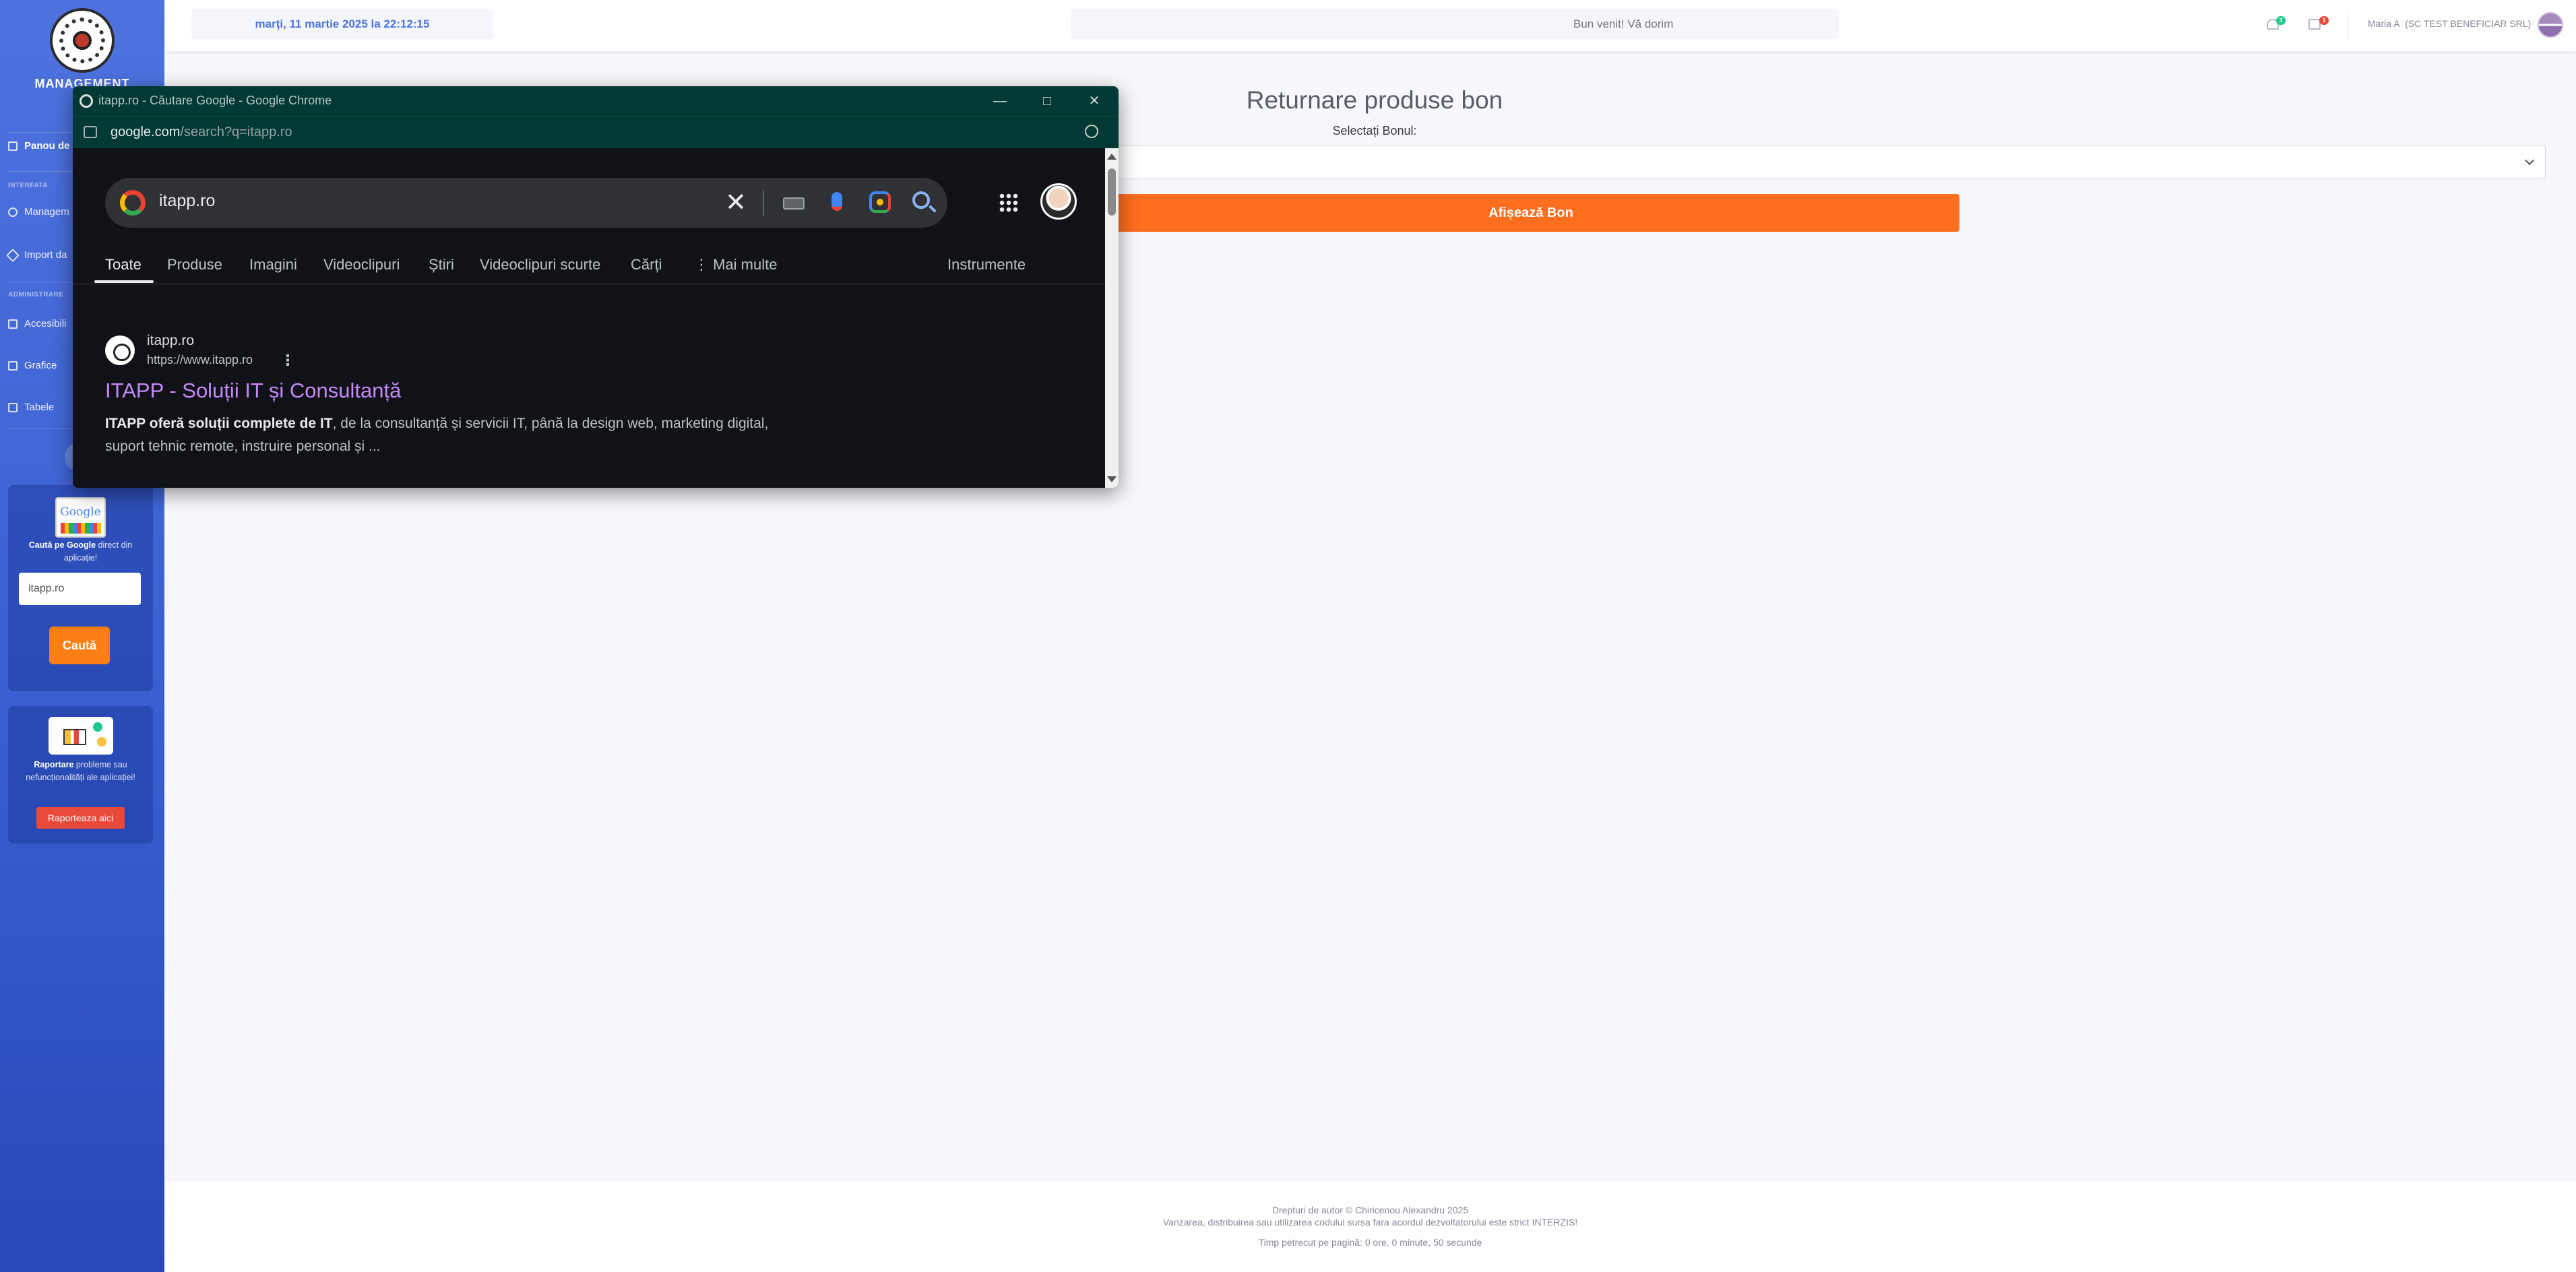 This screenshot has height=1272, width=2576. What do you see at coordinates (123, 265) in the screenshot?
I see `tab-toate: Toate` at bounding box center [123, 265].